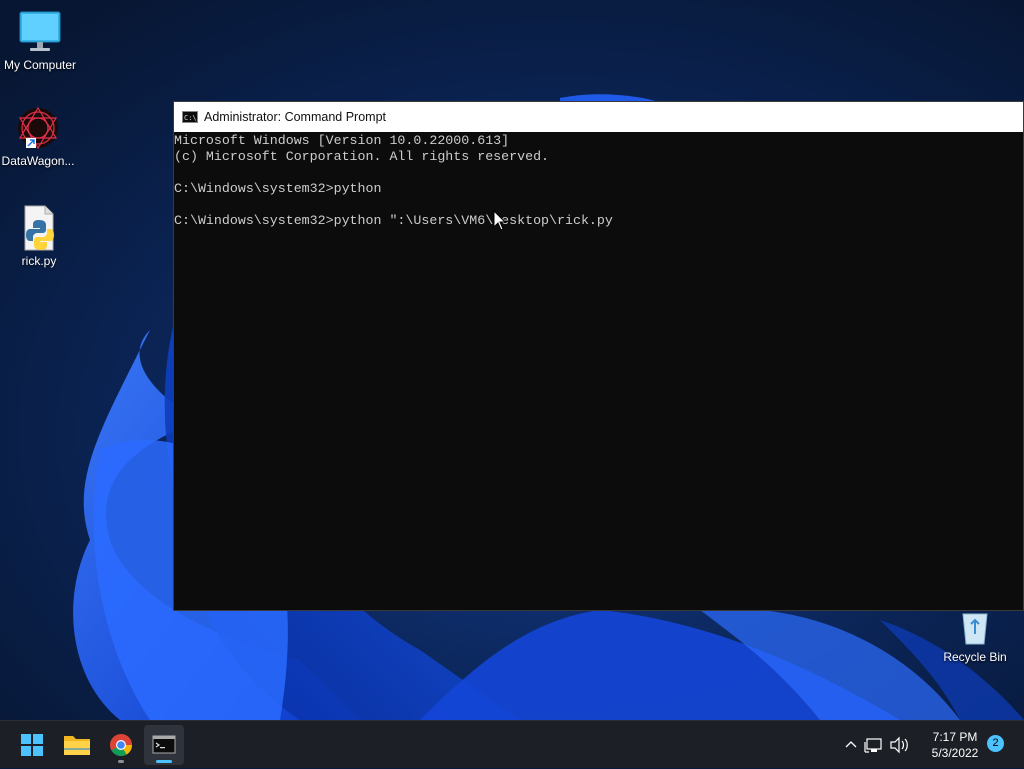 This screenshot has height=769, width=1024. I want to click on terminal-line: C:\Windows\system32>python, so click(278, 188).